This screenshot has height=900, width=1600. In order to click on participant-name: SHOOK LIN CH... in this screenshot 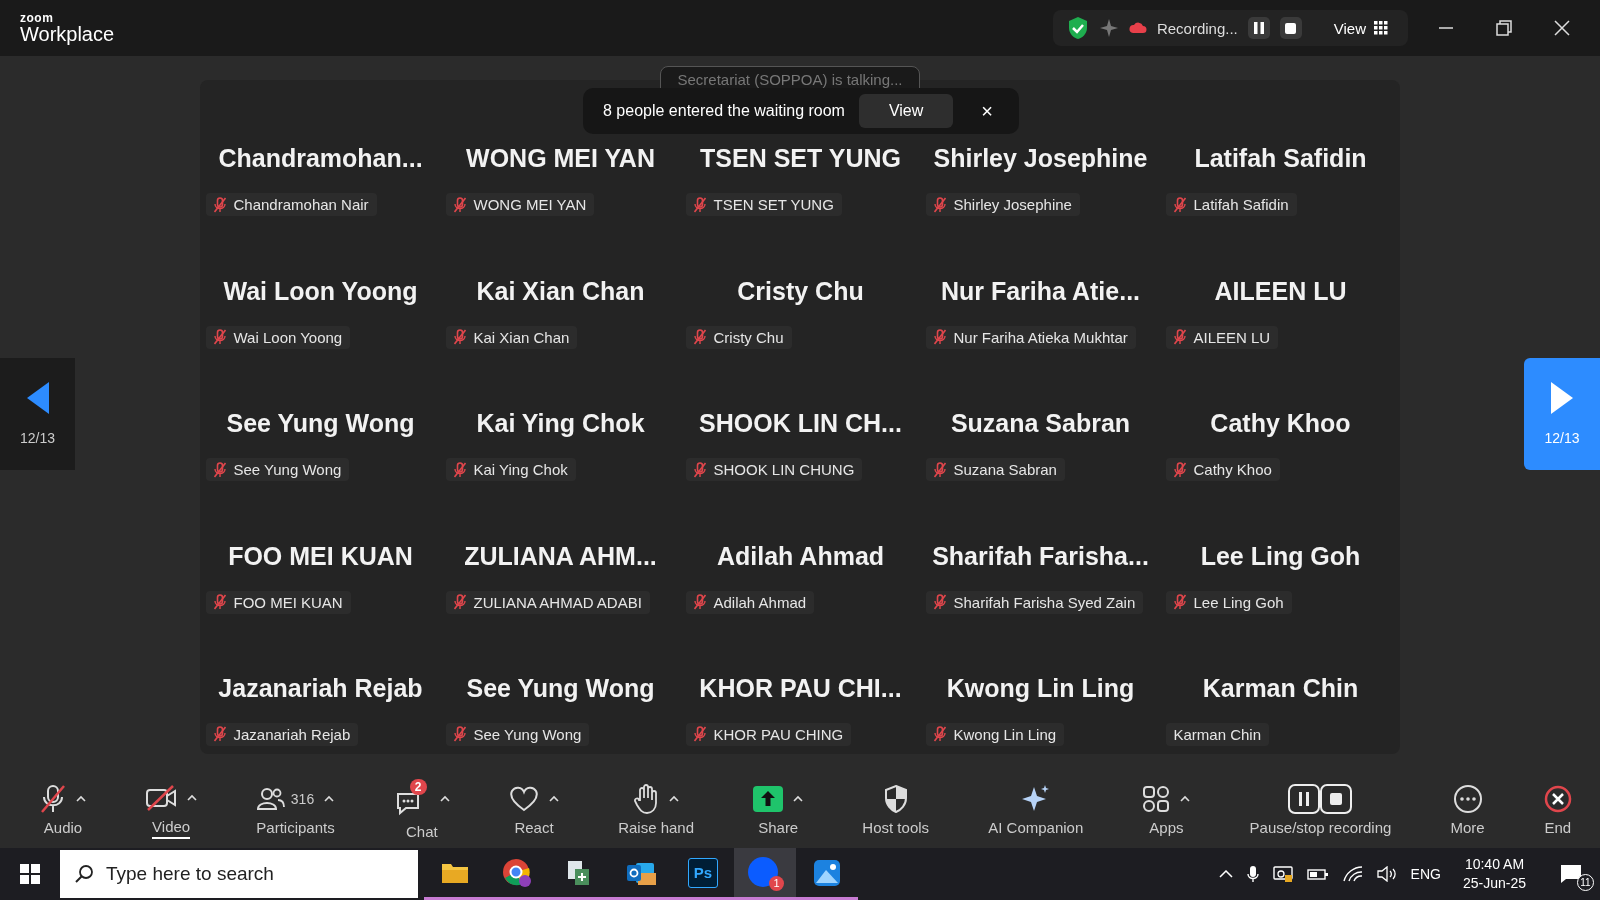, I will do `click(800, 424)`.